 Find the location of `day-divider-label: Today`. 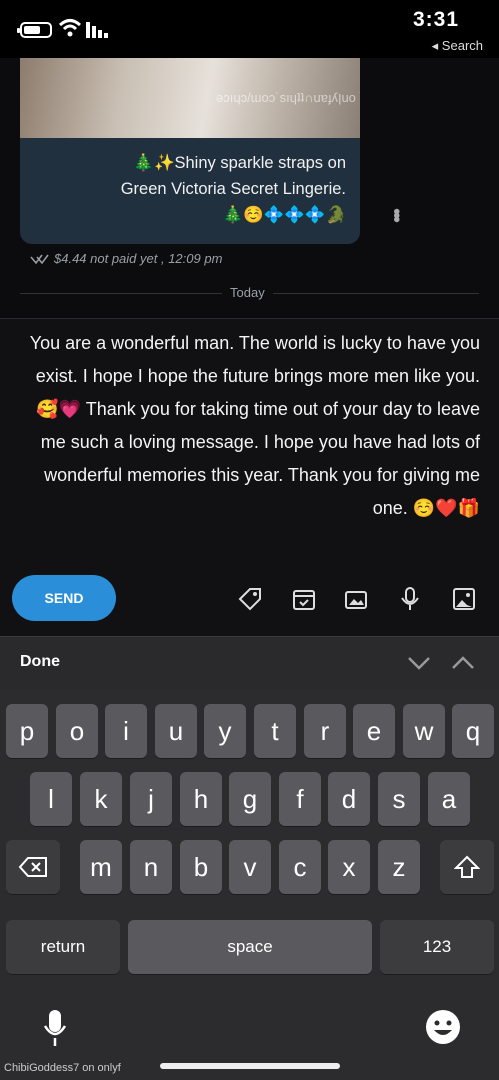

day-divider-label: Today is located at coordinates (247, 292).